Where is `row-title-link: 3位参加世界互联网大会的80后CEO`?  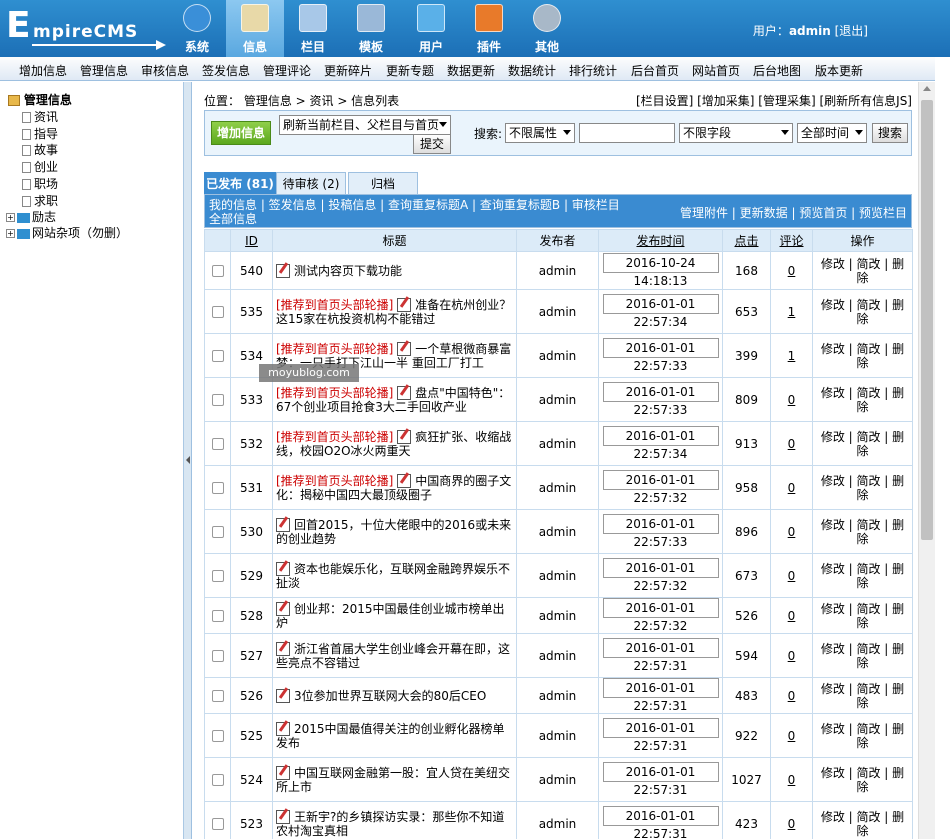
row-title-link: 3位参加世界互联网大会的80后CEO is located at coordinates (390, 696).